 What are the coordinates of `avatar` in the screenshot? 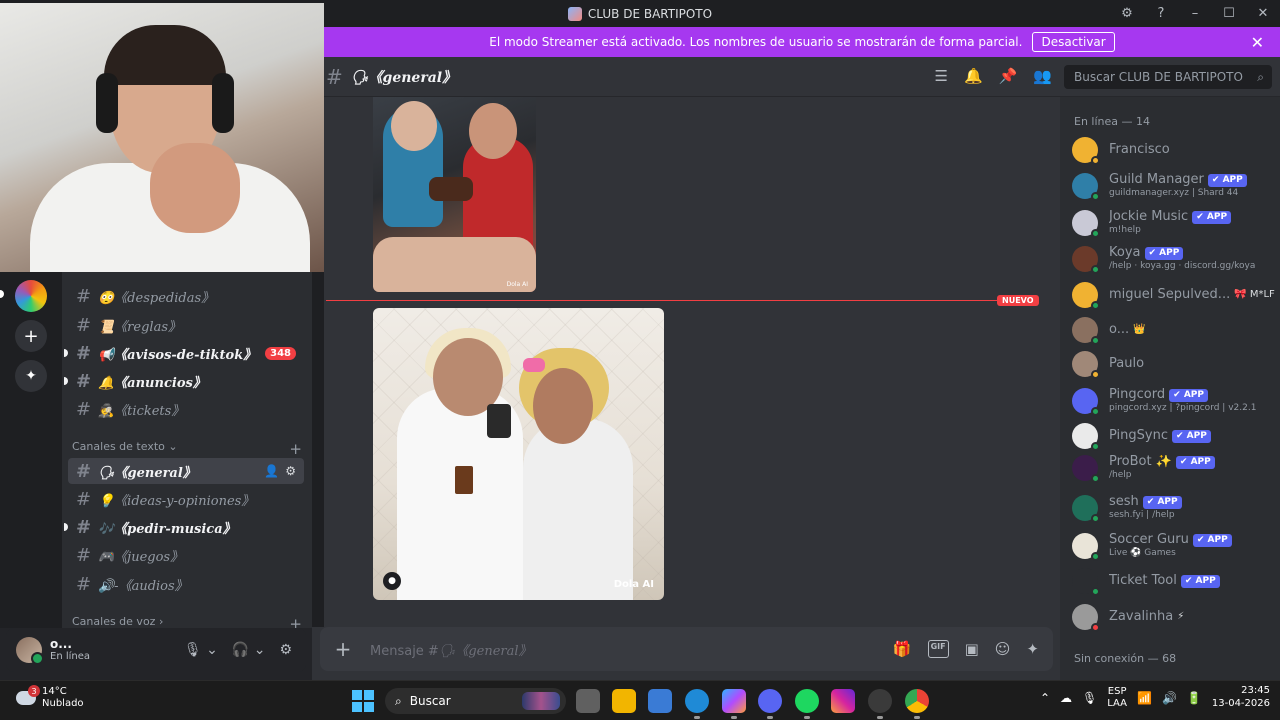 It's located at (30, 651).